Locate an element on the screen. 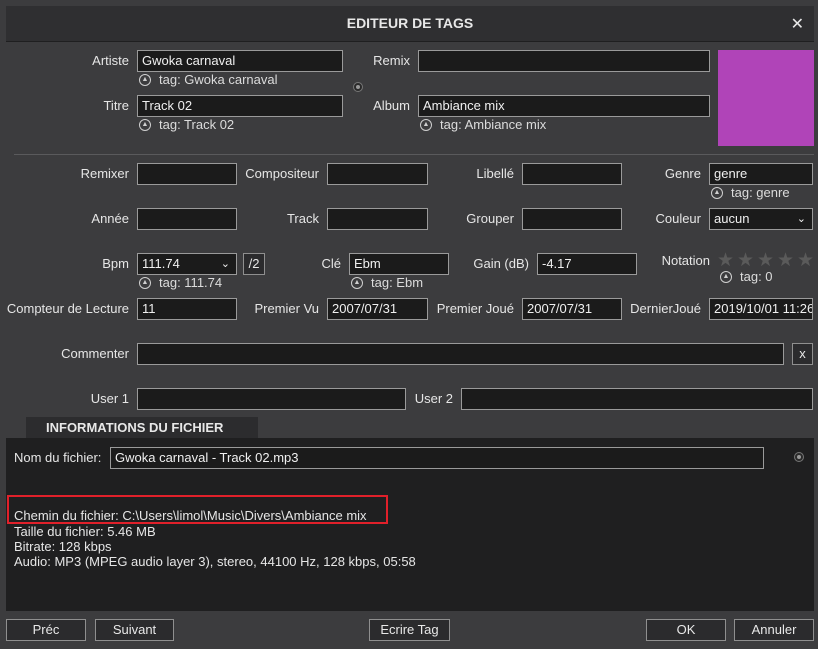 This screenshot has height=649, width=818. gain-input: -4.17 is located at coordinates (587, 264).